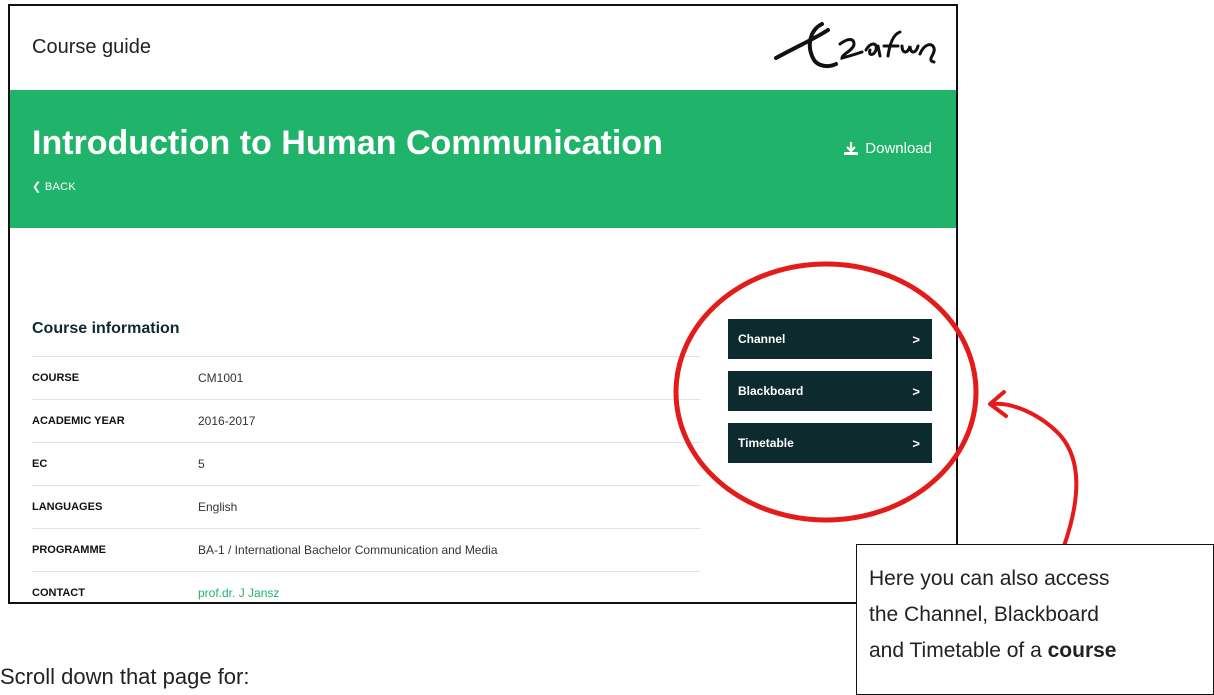  Describe the element at coordinates (366, 377) in the screenshot. I see `table-row: COURSE CM1001` at that location.